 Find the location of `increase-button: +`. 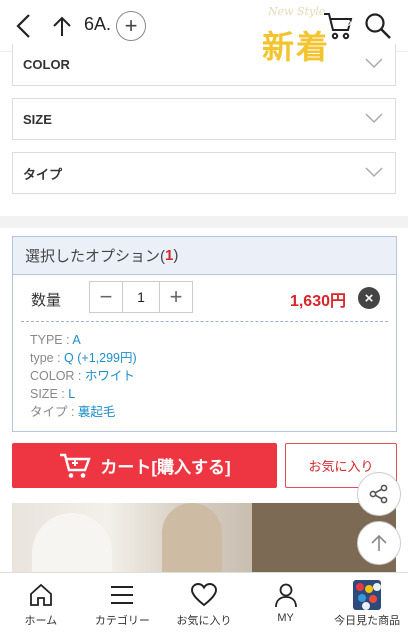

increase-button: + is located at coordinates (176, 297).